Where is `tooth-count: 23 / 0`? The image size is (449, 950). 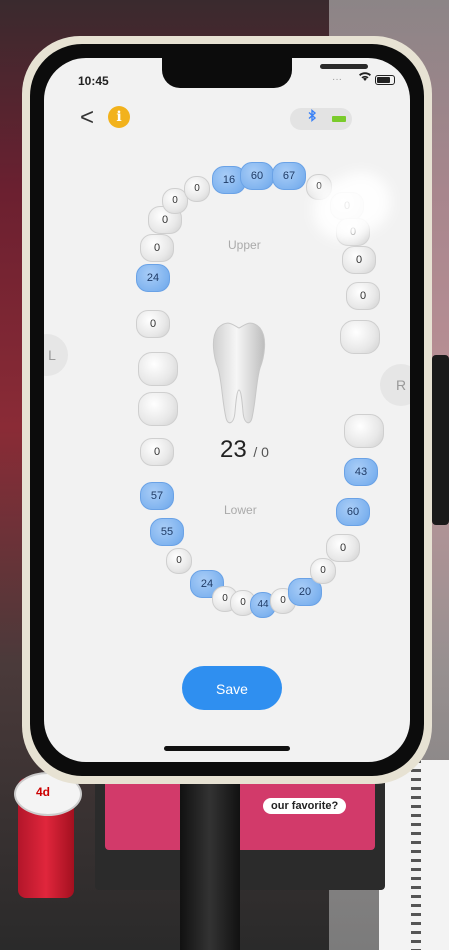 tooth-count: 23 / 0 is located at coordinates (244, 450).